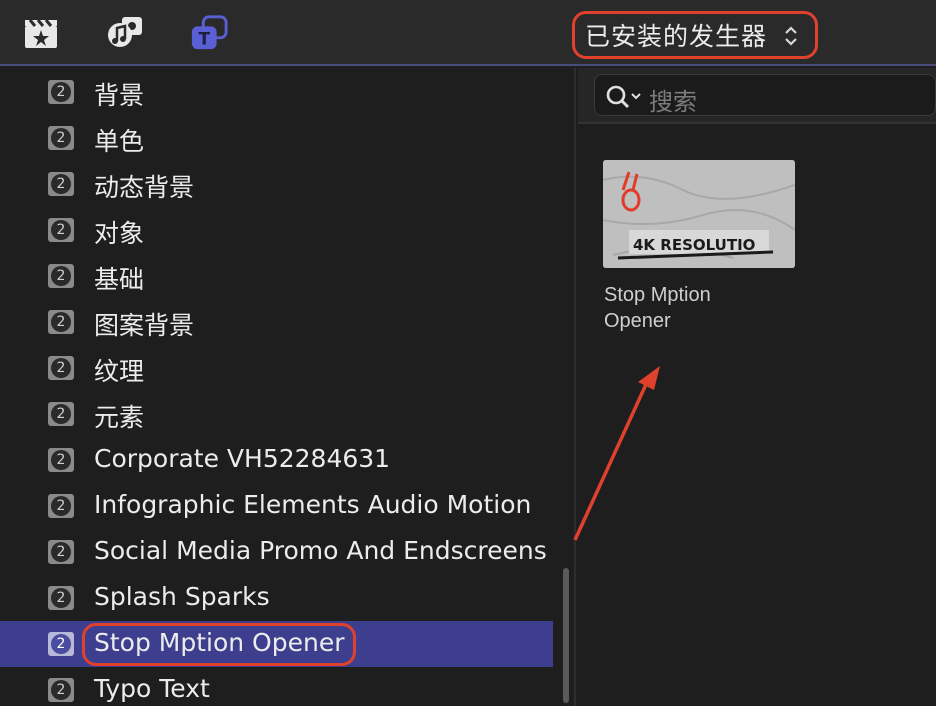 The image size is (936, 706). I want to click on list-item: 2 图案背景, so click(276, 322).